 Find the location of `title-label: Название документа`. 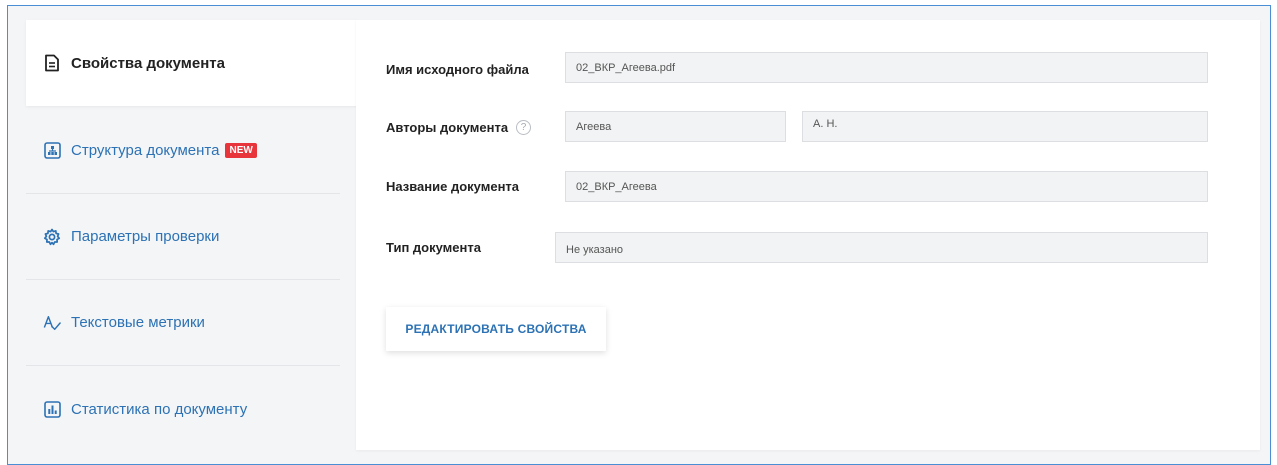

title-label: Название документа is located at coordinates (453, 186).